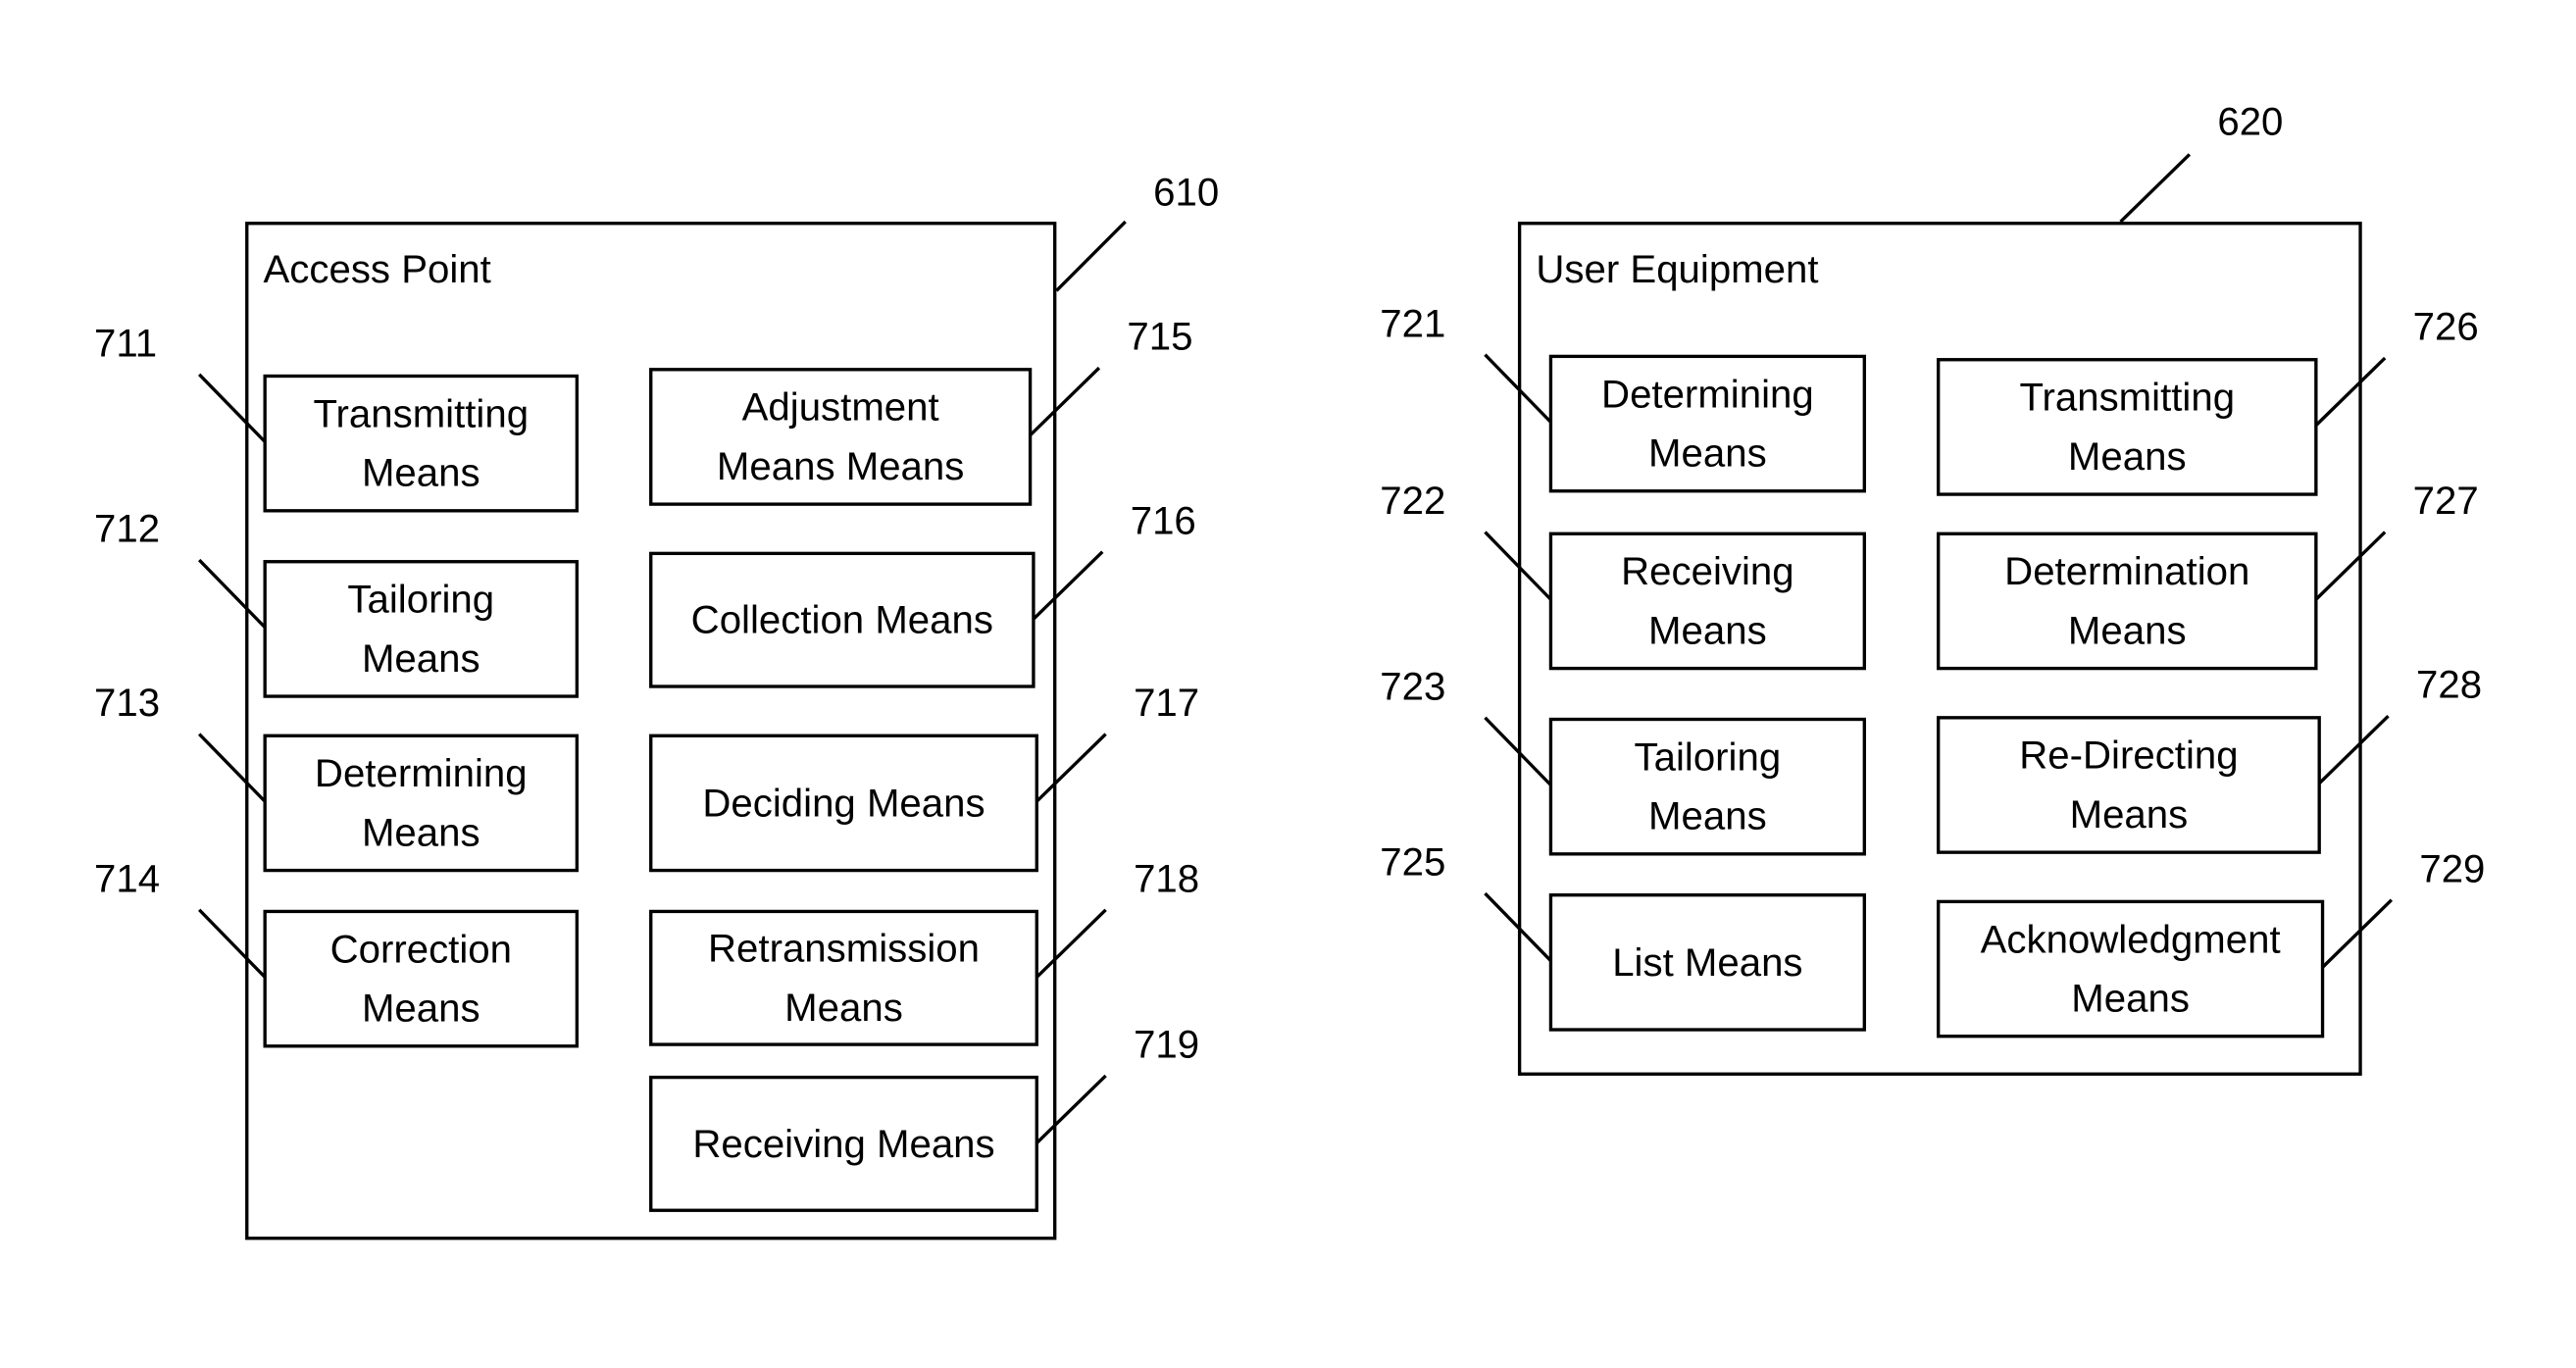 The width and height of the screenshot is (2576, 1368). I want to click on access-point-module-correction-means: Correction Means 714, so click(337, 952).